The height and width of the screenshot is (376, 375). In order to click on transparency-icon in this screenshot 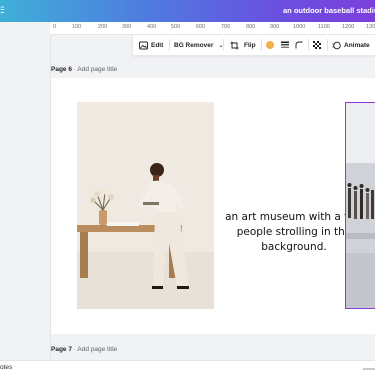, I will do `click(317, 45)`.